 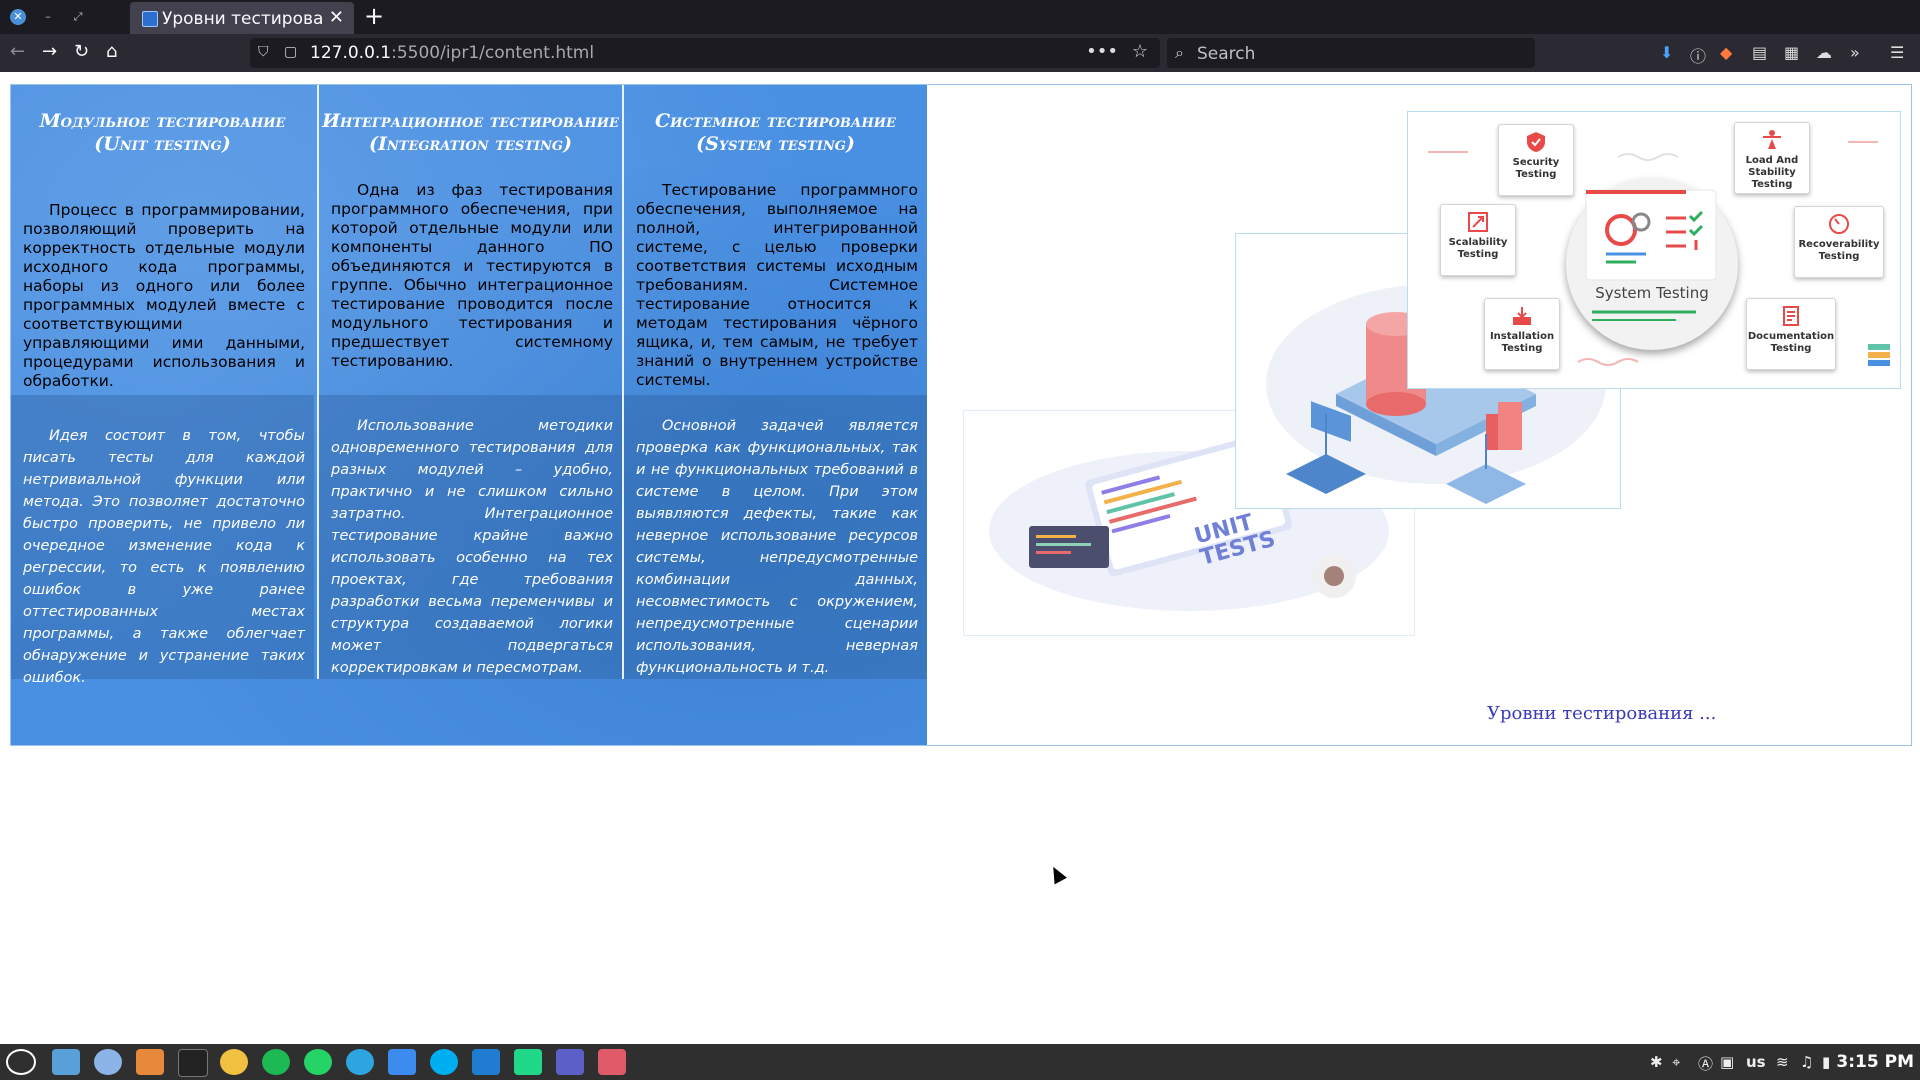 What do you see at coordinates (193, 1063) in the screenshot?
I see `terminal-app-icon` at bounding box center [193, 1063].